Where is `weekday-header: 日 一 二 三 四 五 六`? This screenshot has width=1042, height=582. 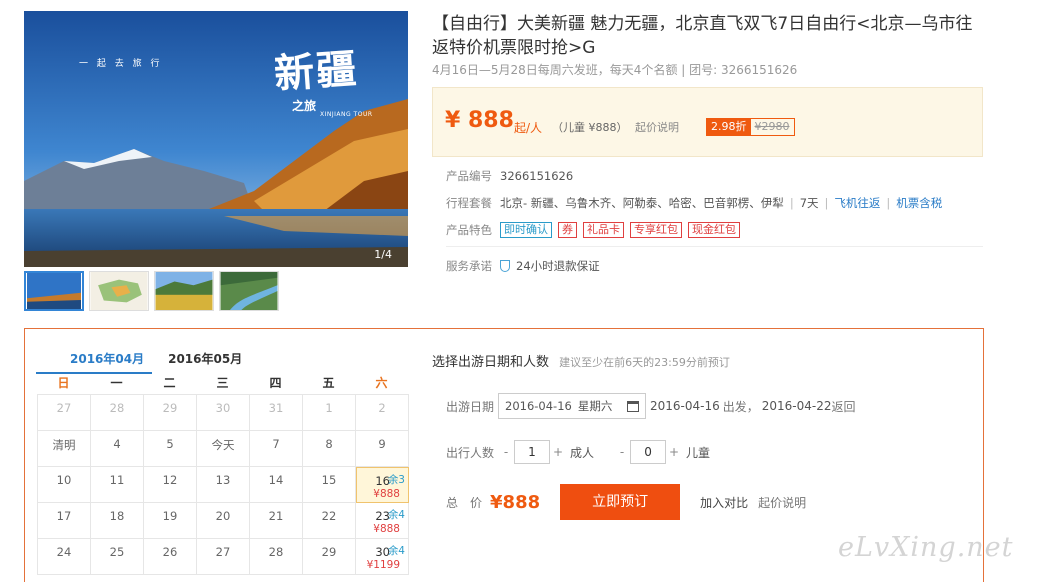 weekday-header: 日 一 二 三 四 五 六 is located at coordinates (222, 382).